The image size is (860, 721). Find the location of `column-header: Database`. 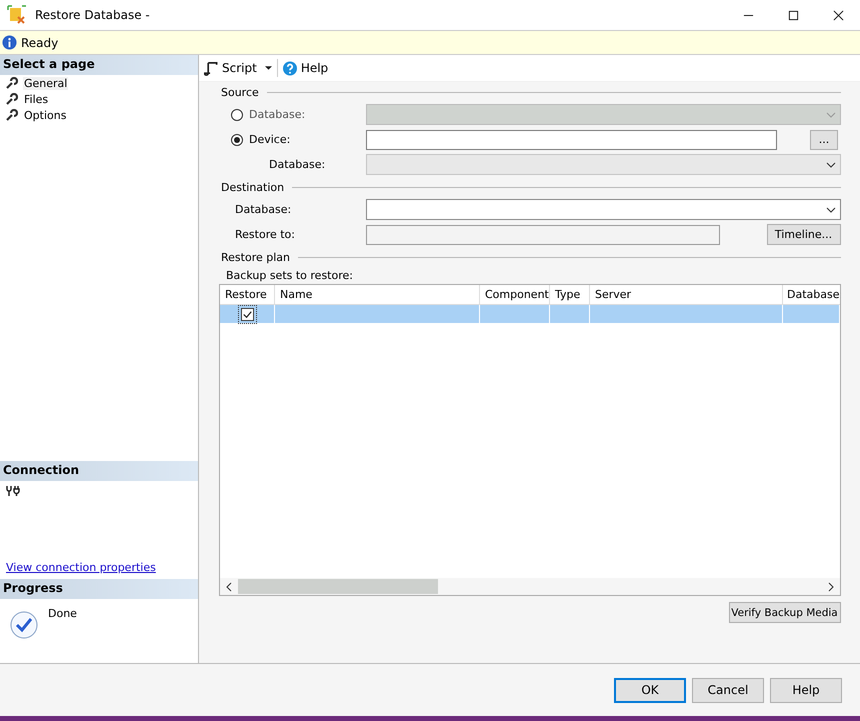

column-header: Database is located at coordinates (811, 294).